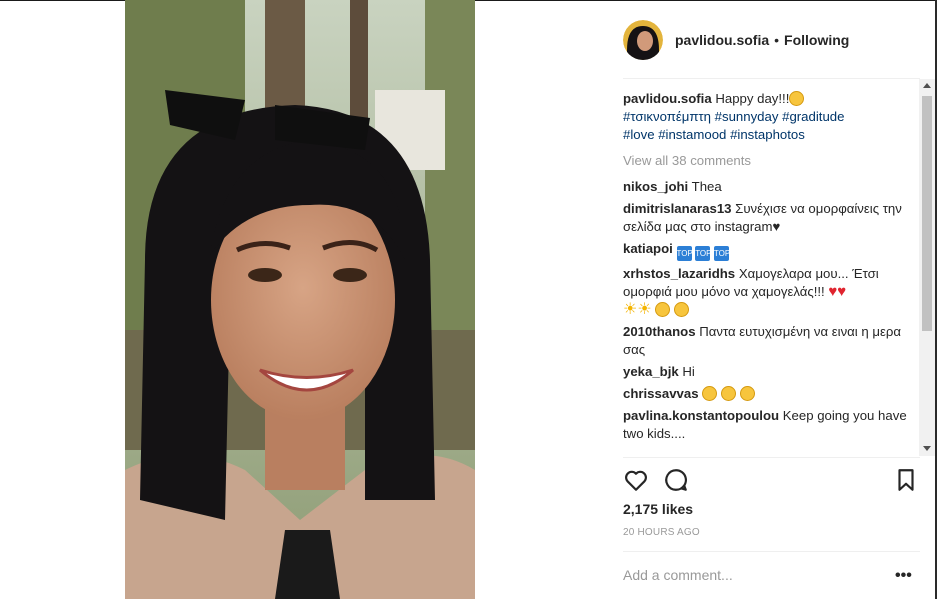 The height and width of the screenshot is (599, 937). What do you see at coordinates (771, 372) in the screenshot?
I see `comment: yeka_bjk Hi` at bounding box center [771, 372].